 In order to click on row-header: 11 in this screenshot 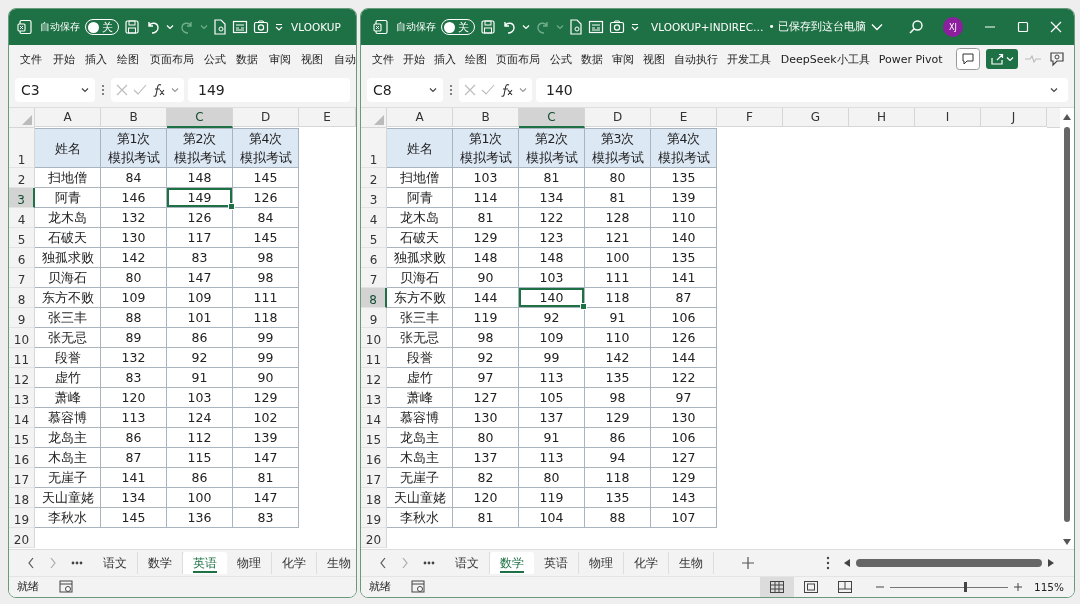, I will do `click(374, 358)`.